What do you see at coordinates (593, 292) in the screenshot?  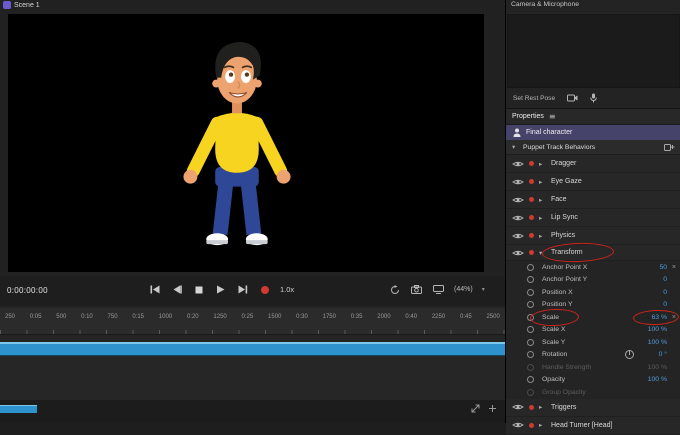 I see `param-row-position-x: Position X 0 ×` at bounding box center [593, 292].